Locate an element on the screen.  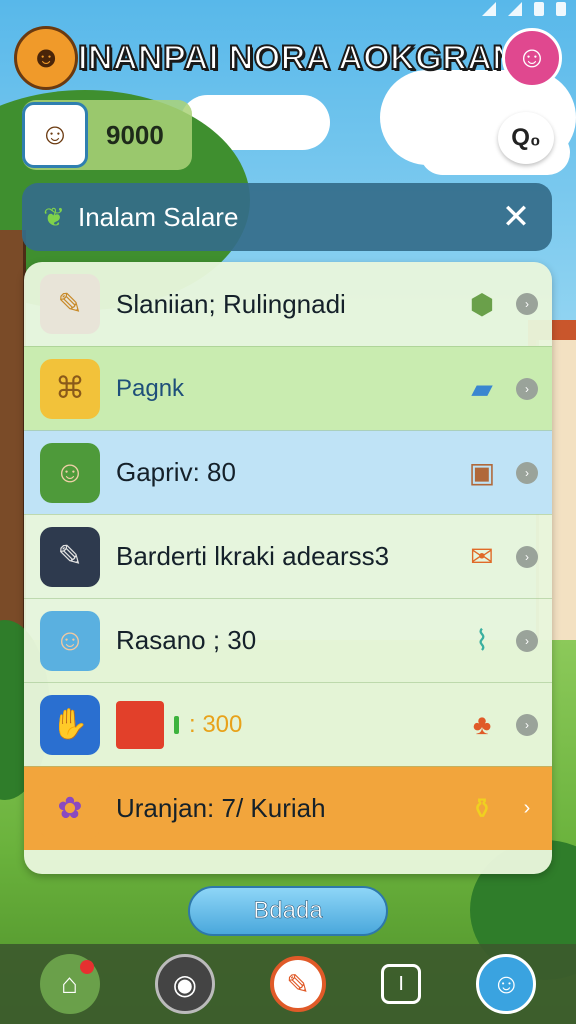
red-flag-icon is located at coordinates (140, 724).